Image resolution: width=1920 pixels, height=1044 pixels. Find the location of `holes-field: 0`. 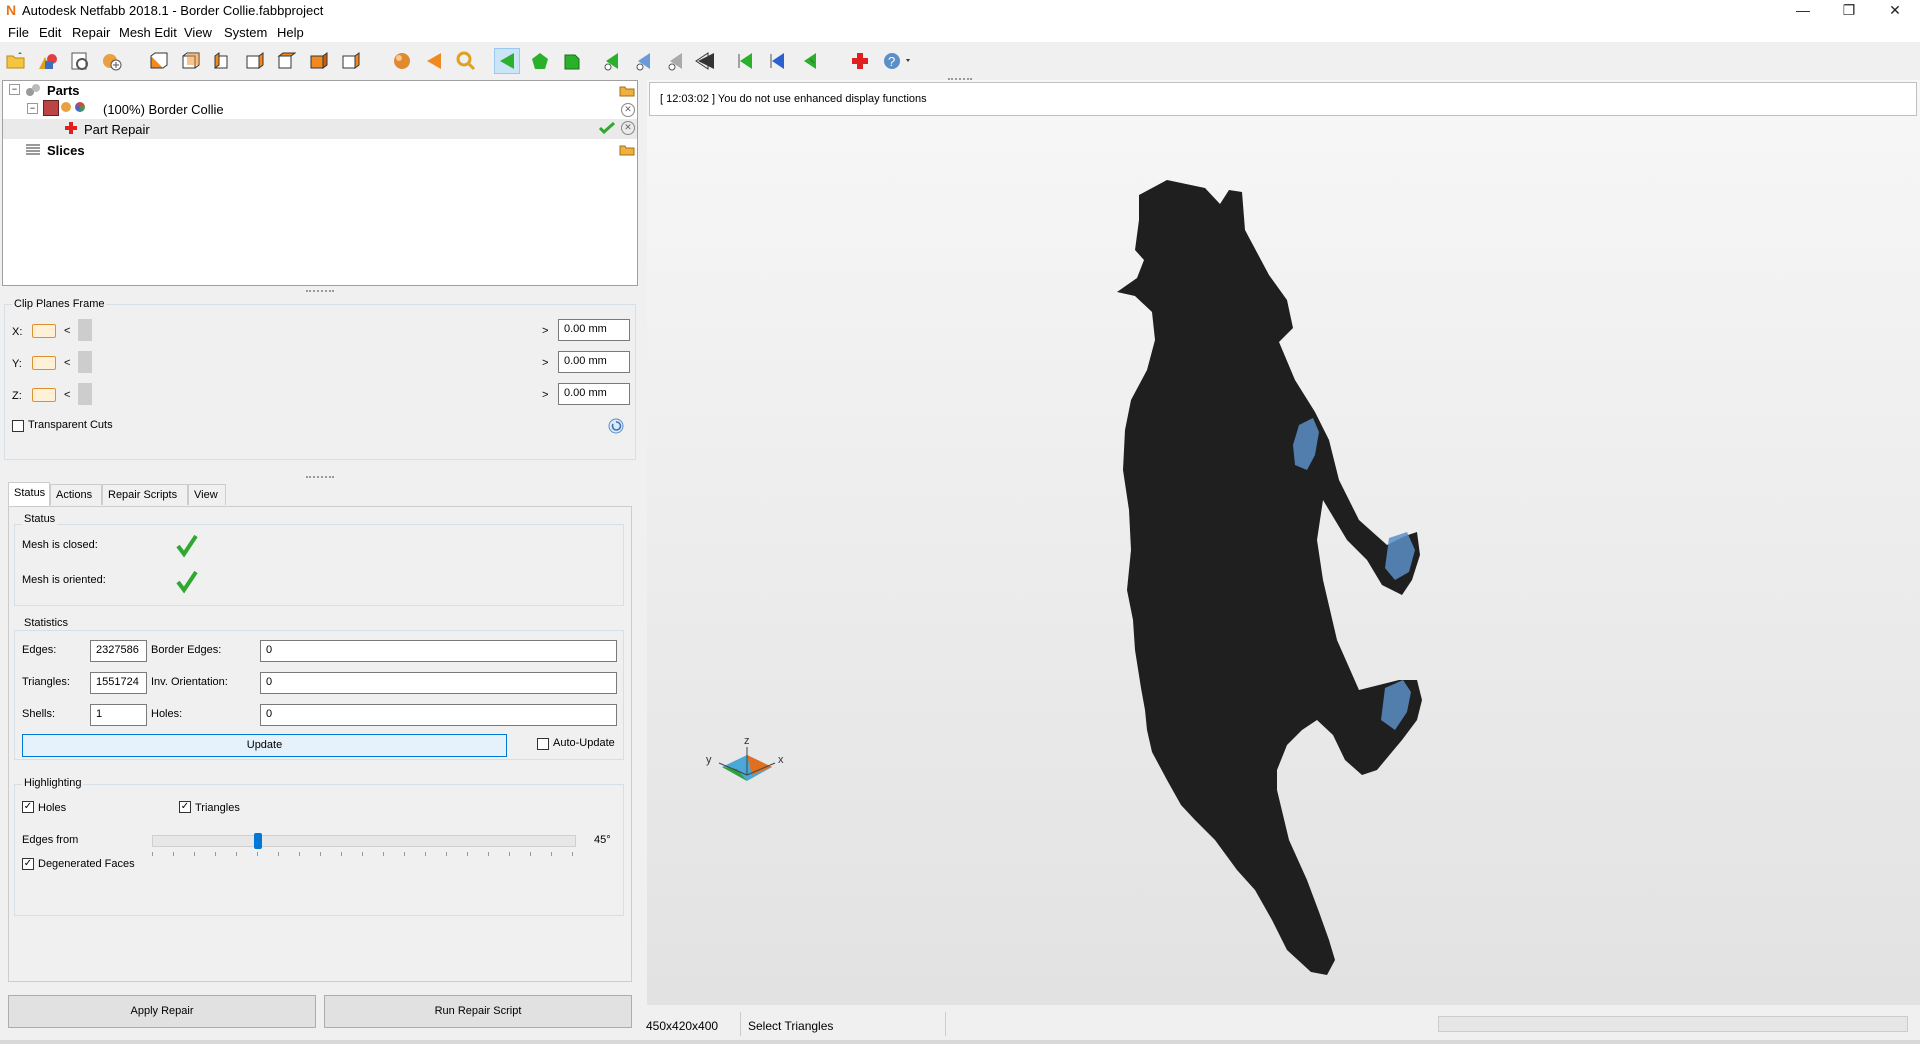

holes-field: 0 is located at coordinates (438, 715).